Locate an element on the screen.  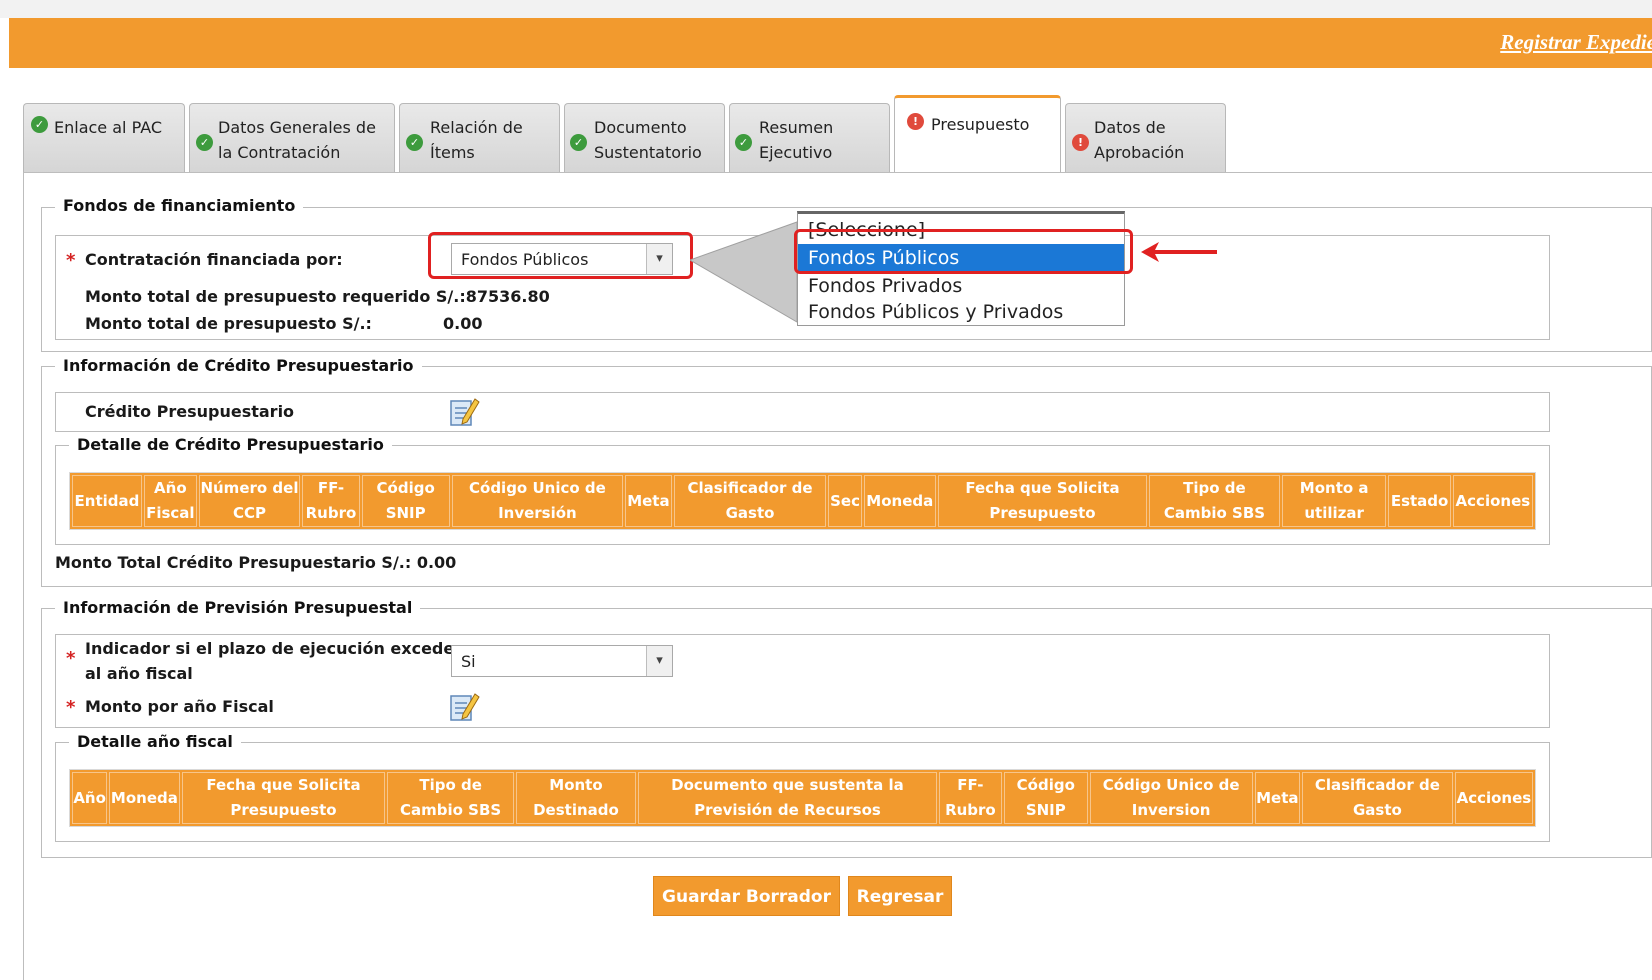
indicador-label-line2: al año fiscal is located at coordinates (139, 673).